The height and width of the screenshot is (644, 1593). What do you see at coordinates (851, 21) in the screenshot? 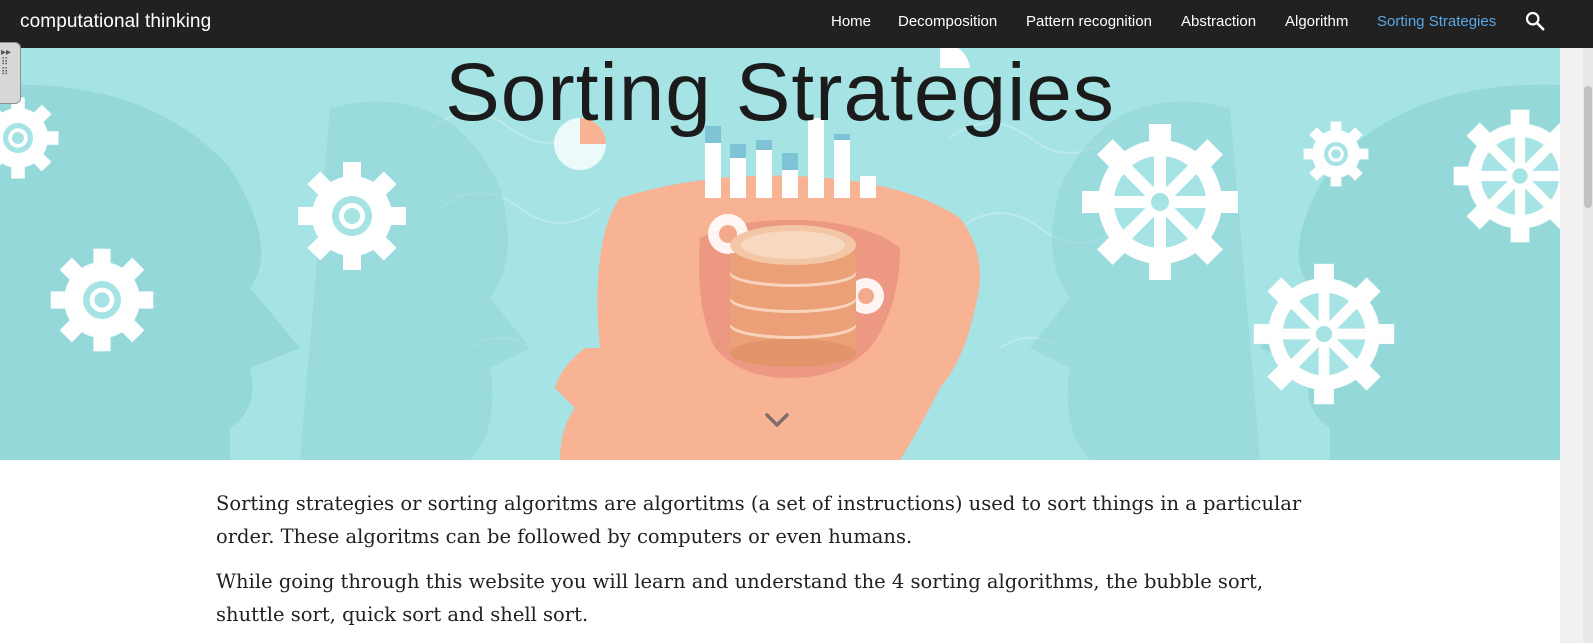
I see `nav-item-home: Home` at bounding box center [851, 21].